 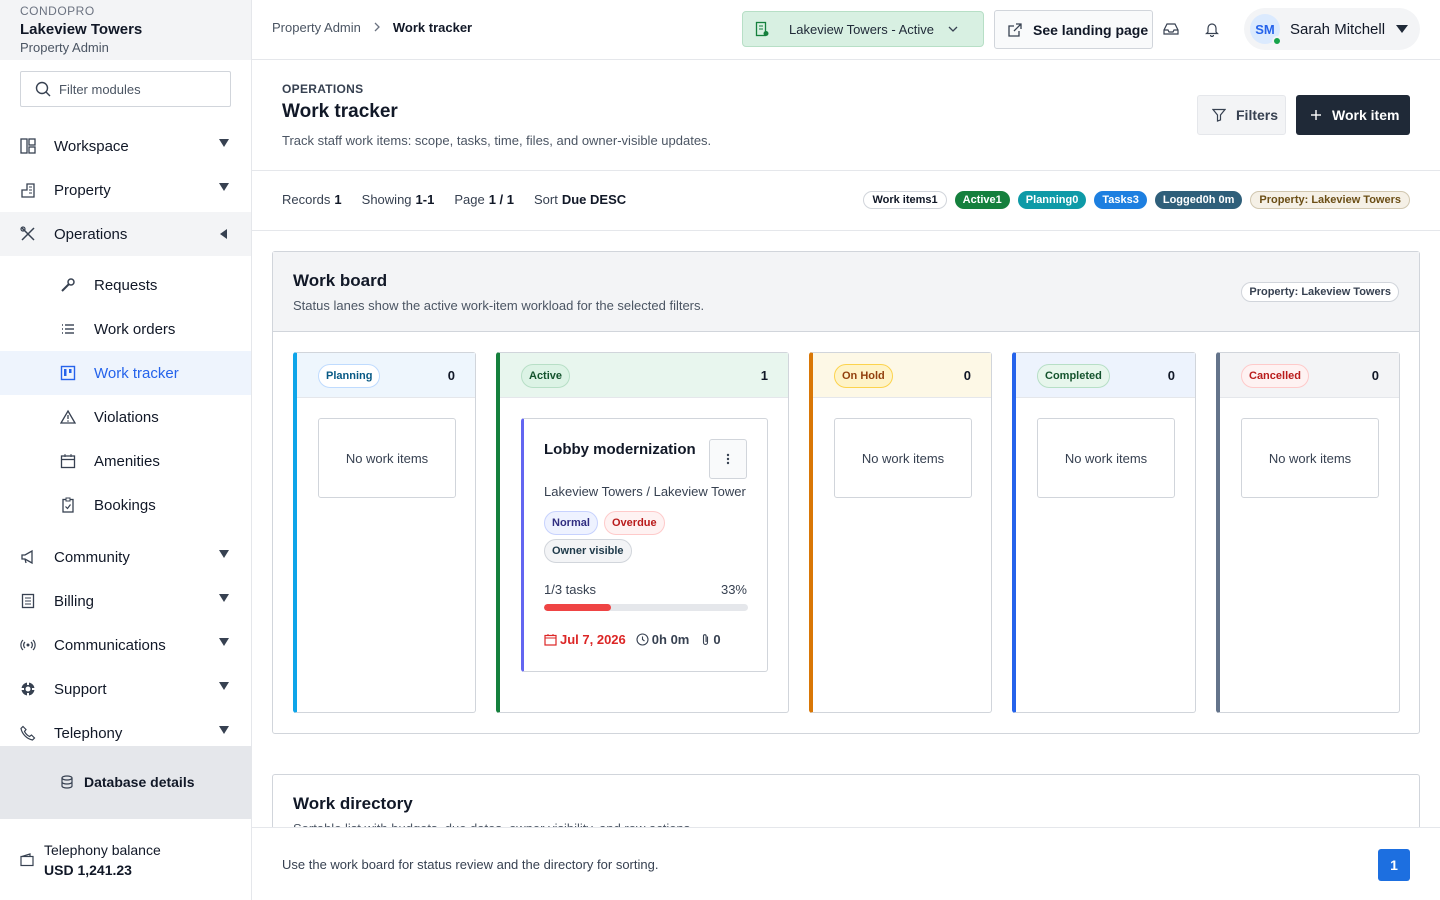 What do you see at coordinates (588, 551) in the screenshot?
I see `owner-visible-badge: Owner visible` at bounding box center [588, 551].